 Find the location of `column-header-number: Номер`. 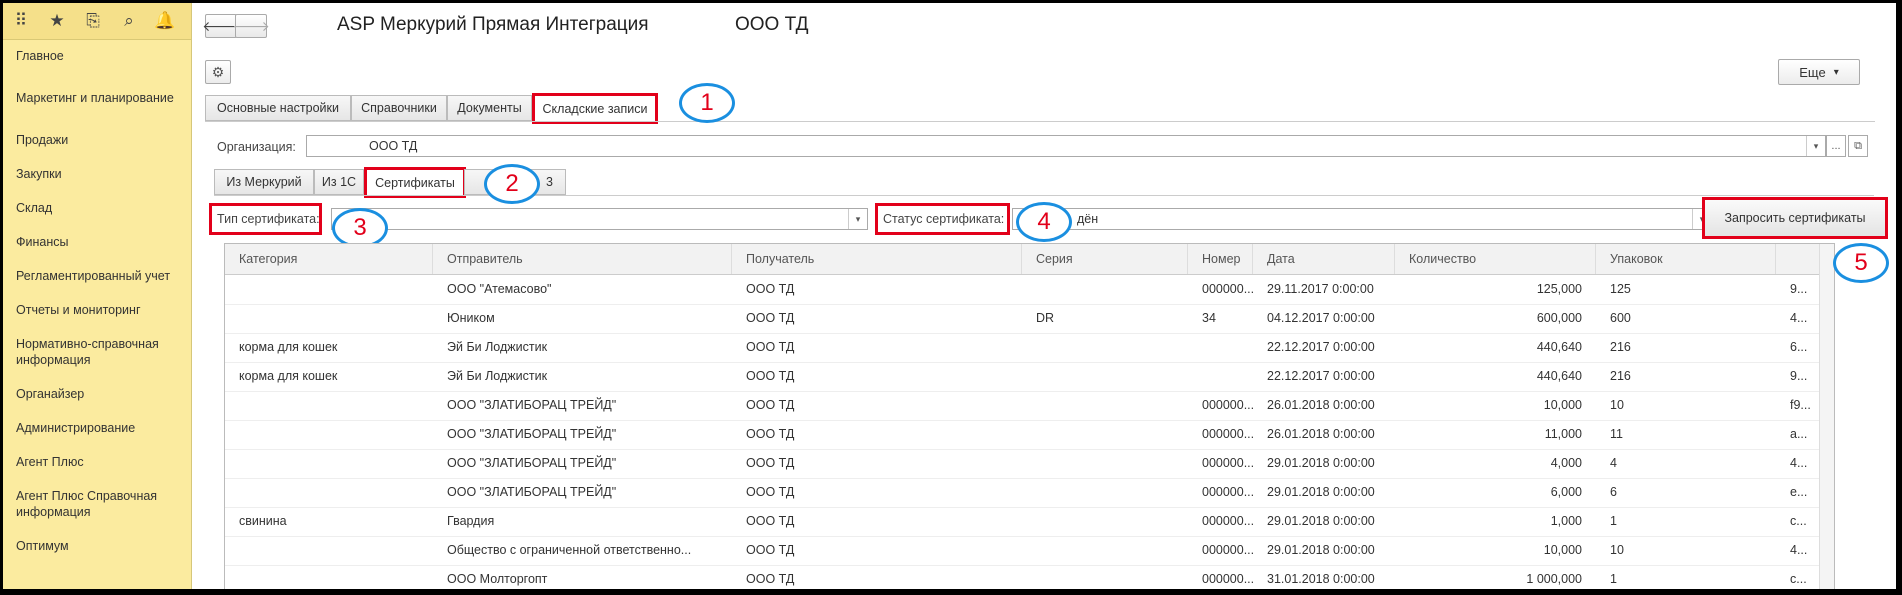

column-header-number: Номер is located at coordinates (1220, 259).